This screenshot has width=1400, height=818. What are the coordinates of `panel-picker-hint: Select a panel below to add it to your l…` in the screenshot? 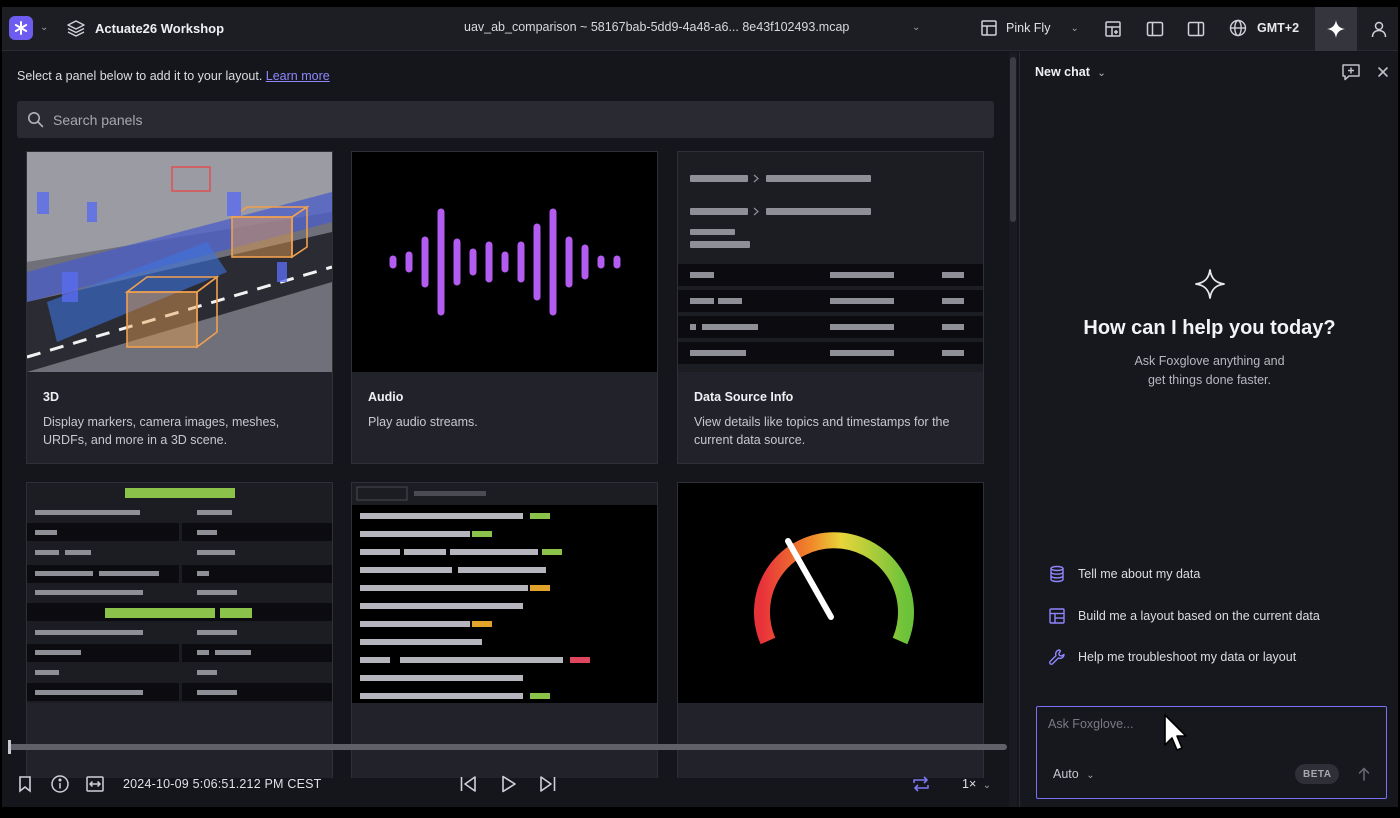 It's located at (173, 76).